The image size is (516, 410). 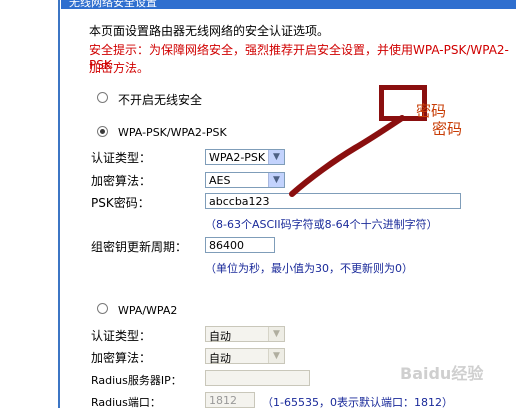 What do you see at coordinates (220, 336) in the screenshot?
I see `wpa-auth-type-value: 自动` at bounding box center [220, 336].